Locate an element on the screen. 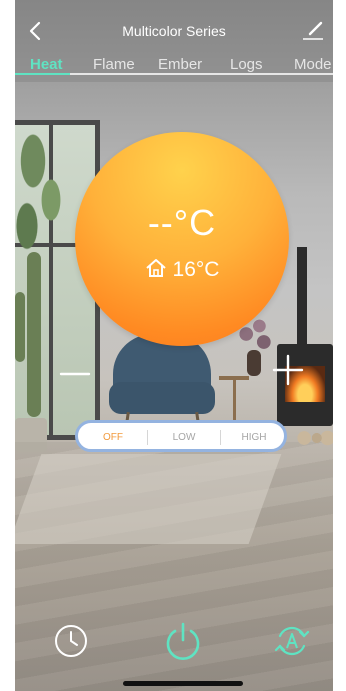  edit-button is located at coordinates (313, 30).